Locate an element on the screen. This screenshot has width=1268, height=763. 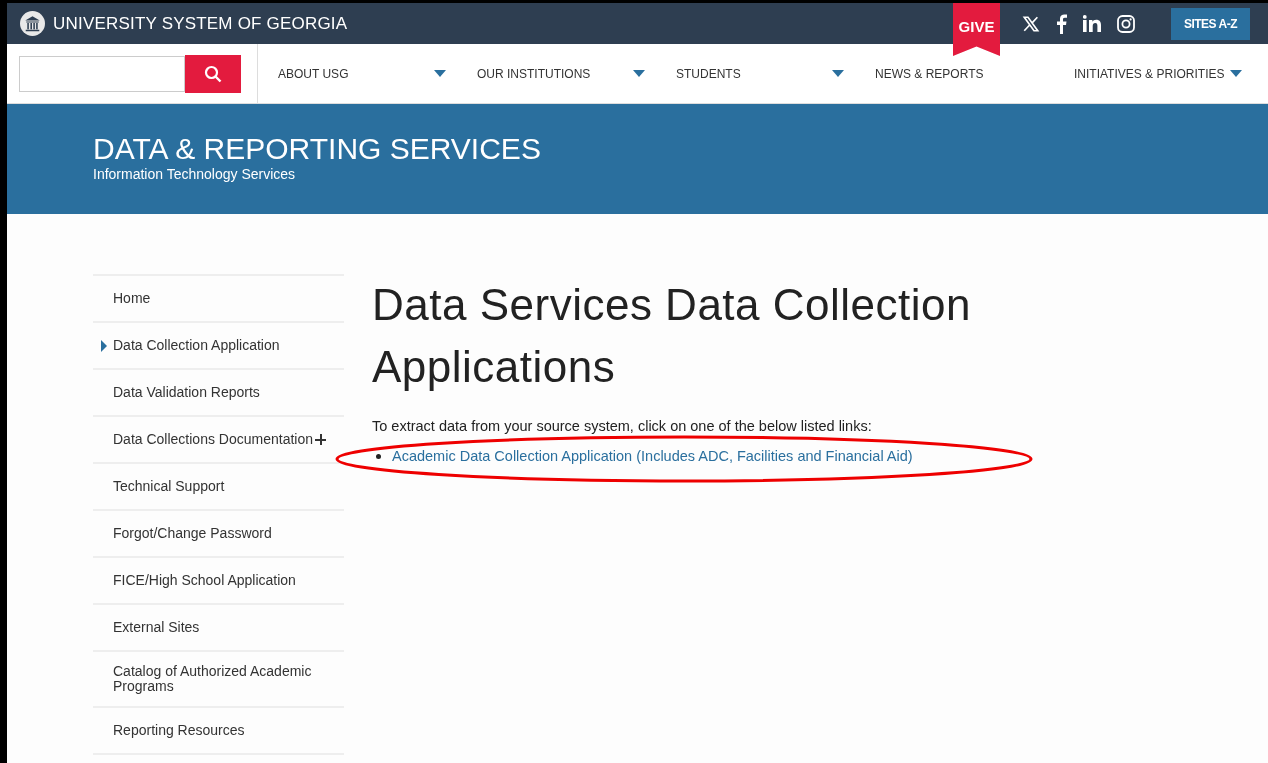
facebook-icon is located at coordinates (1061, 23).